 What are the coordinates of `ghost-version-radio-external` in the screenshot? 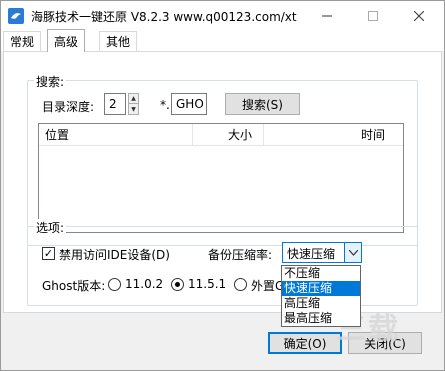 It's located at (240, 284).